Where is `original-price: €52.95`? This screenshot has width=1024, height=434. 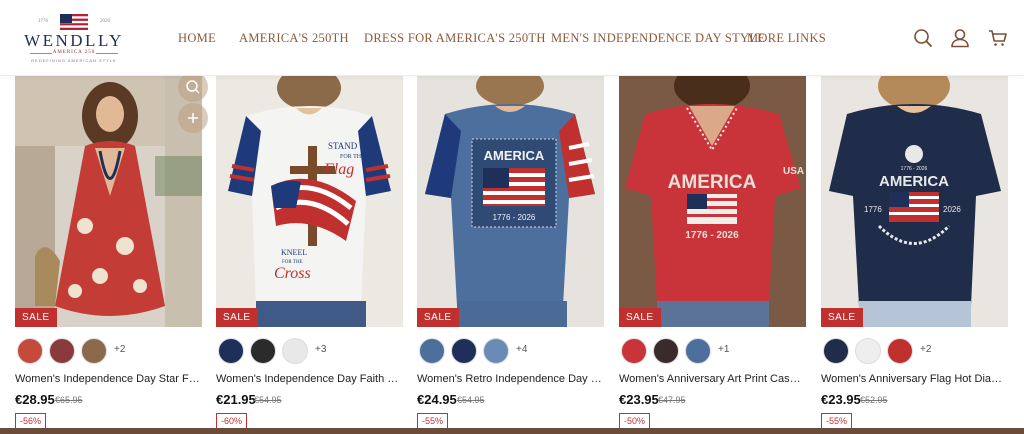 original-price: €52.95 is located at coordinates (874, 400).